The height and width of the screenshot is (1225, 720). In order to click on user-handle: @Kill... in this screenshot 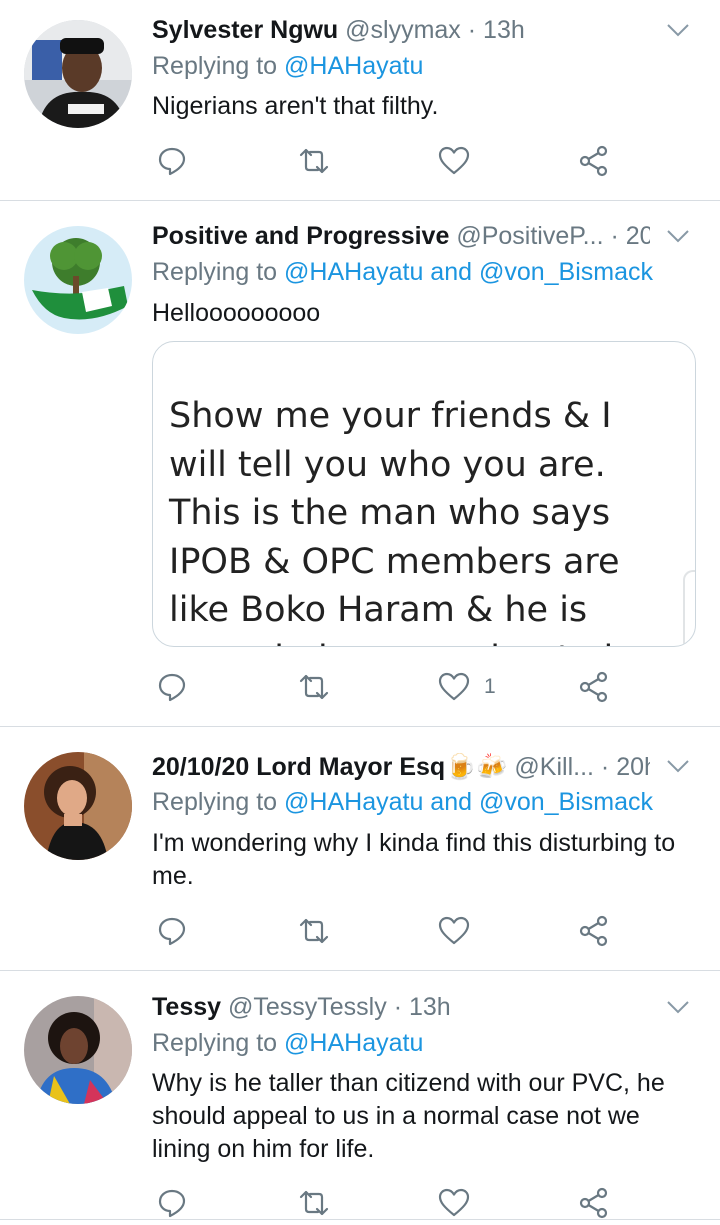, I will do `click(554, 767)`.